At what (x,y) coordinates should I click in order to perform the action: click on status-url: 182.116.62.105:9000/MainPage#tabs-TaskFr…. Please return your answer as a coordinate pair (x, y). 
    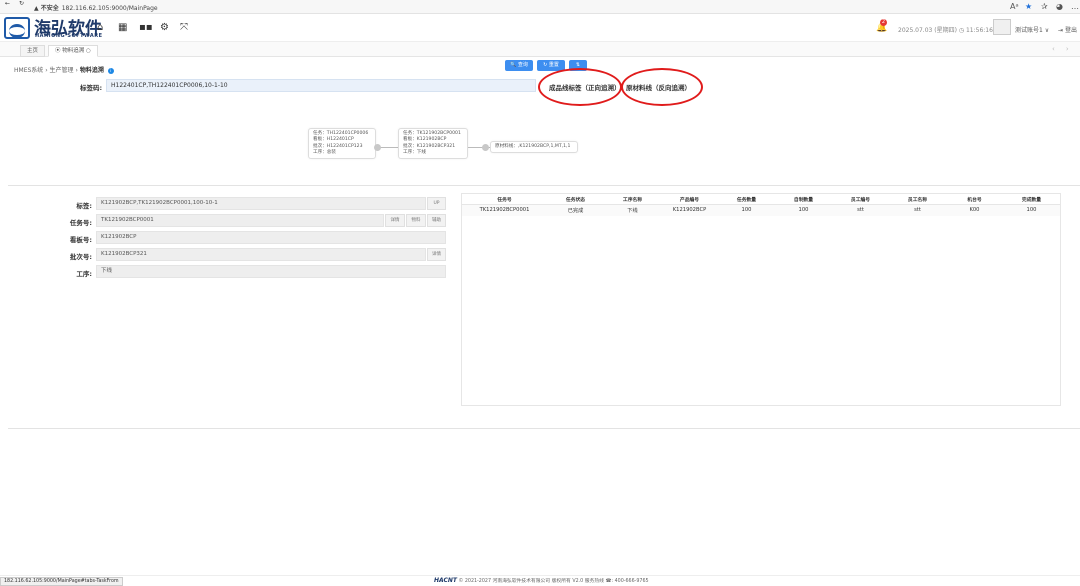
    Looking at the image, I should click on (61, 581).